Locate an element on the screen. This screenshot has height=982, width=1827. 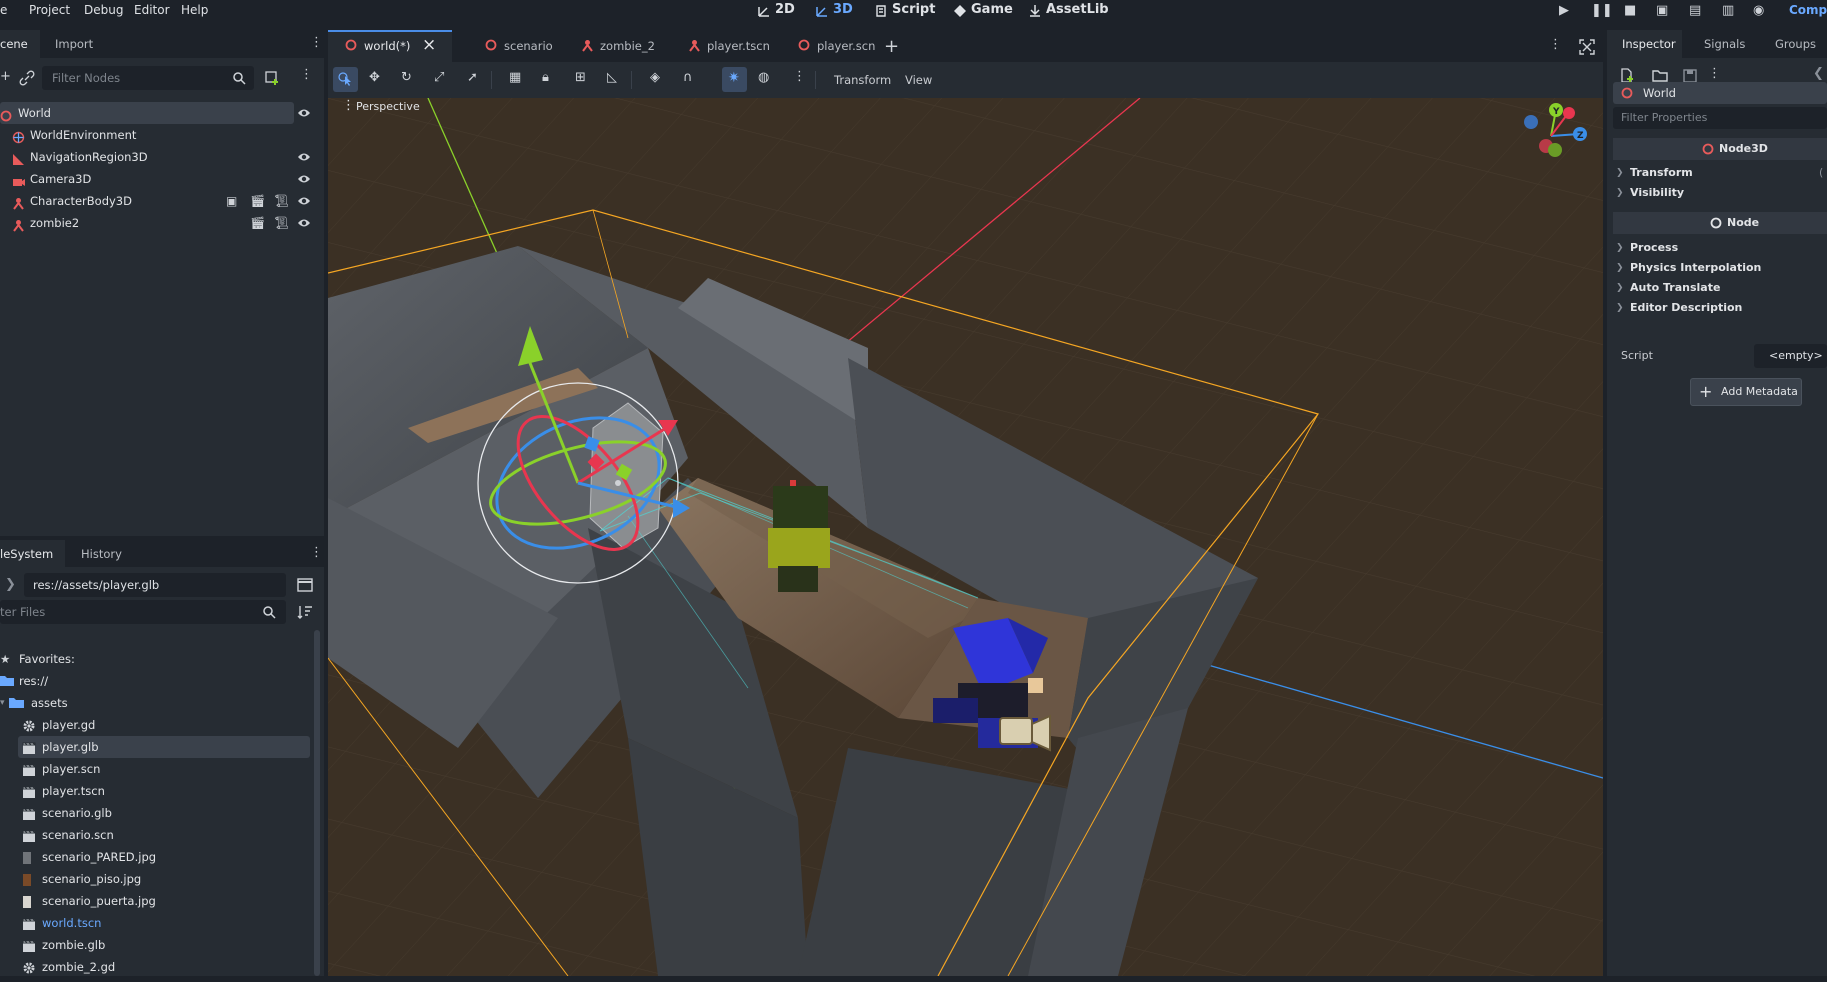
pause-icon: ❚❚ is located at coordinates (1602, 10).